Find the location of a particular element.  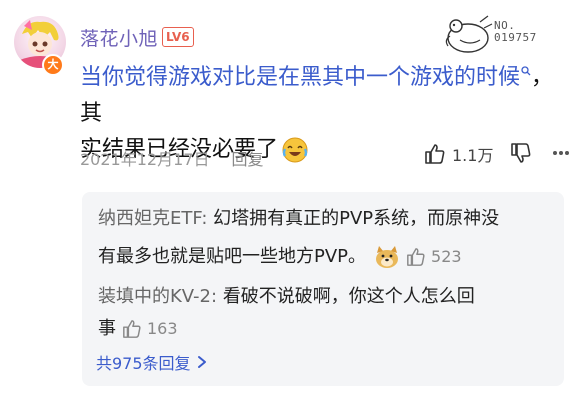

reply-button: 回复 is located at coordinates (247, 159).